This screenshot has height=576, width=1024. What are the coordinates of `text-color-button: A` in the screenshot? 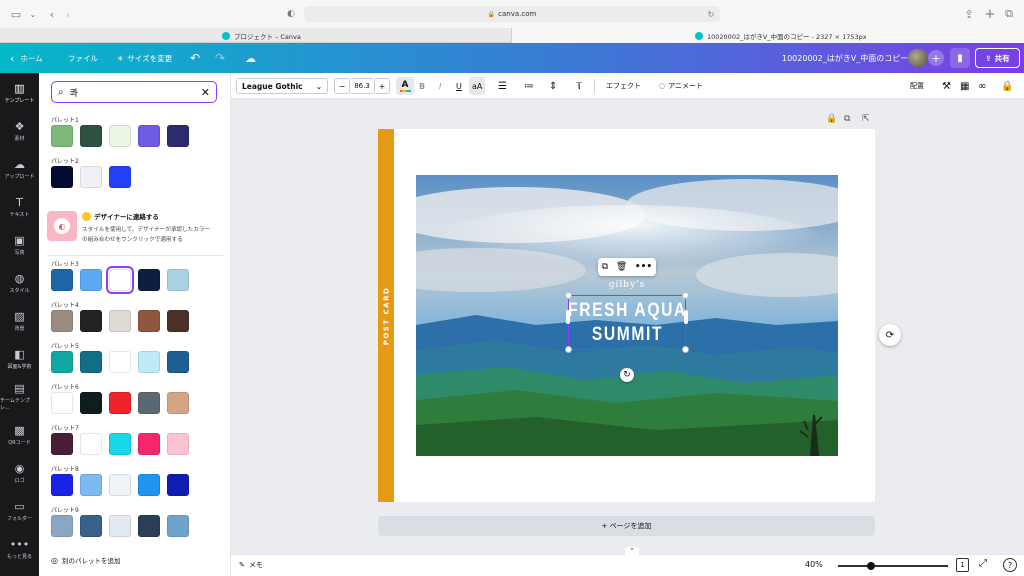 It's located at (405, 86).